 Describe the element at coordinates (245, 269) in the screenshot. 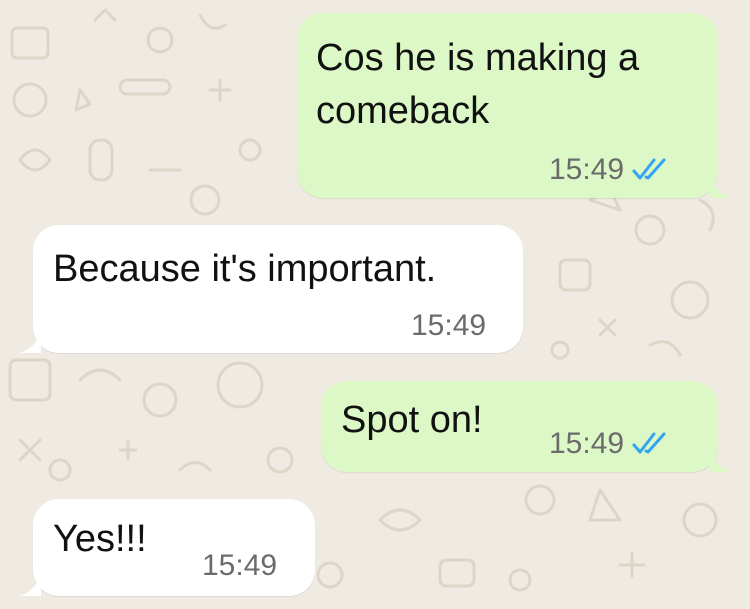

I see `message-text-line: Because it's important.` at that location.